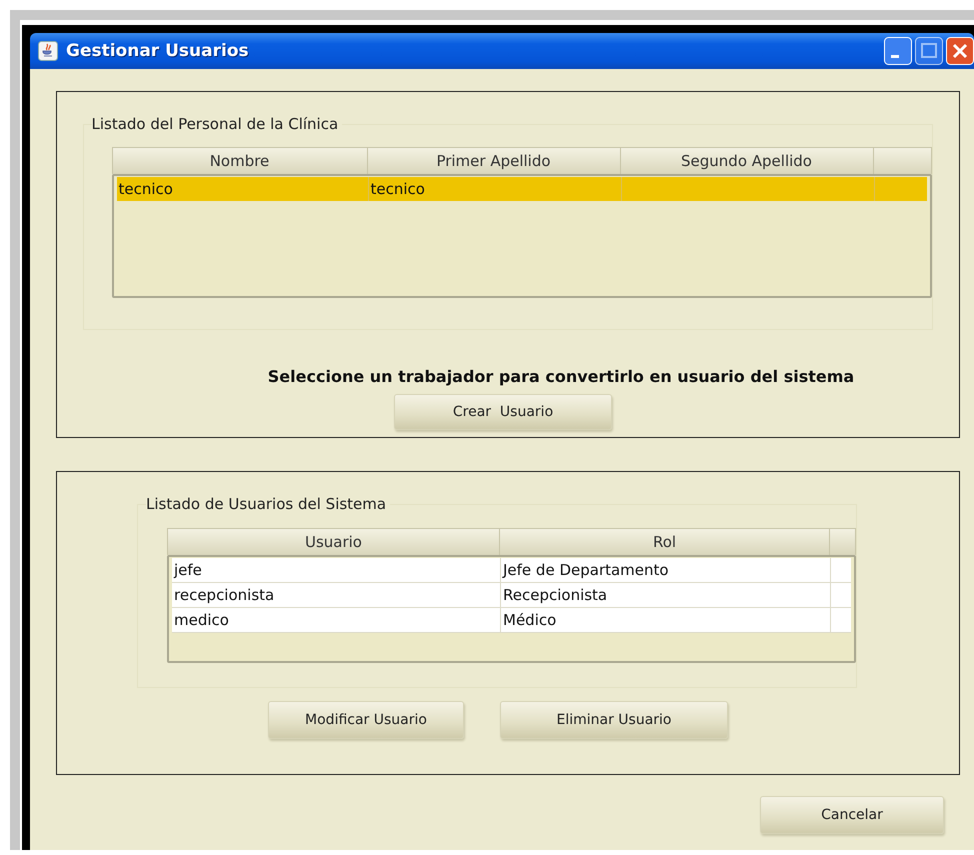 This screenshot has height=855, width=974. What do you see at coordinates (366, 720) in the screenshot?
I see `modify-user-button: Modificar Usuario` at bounding box center [366, 720].